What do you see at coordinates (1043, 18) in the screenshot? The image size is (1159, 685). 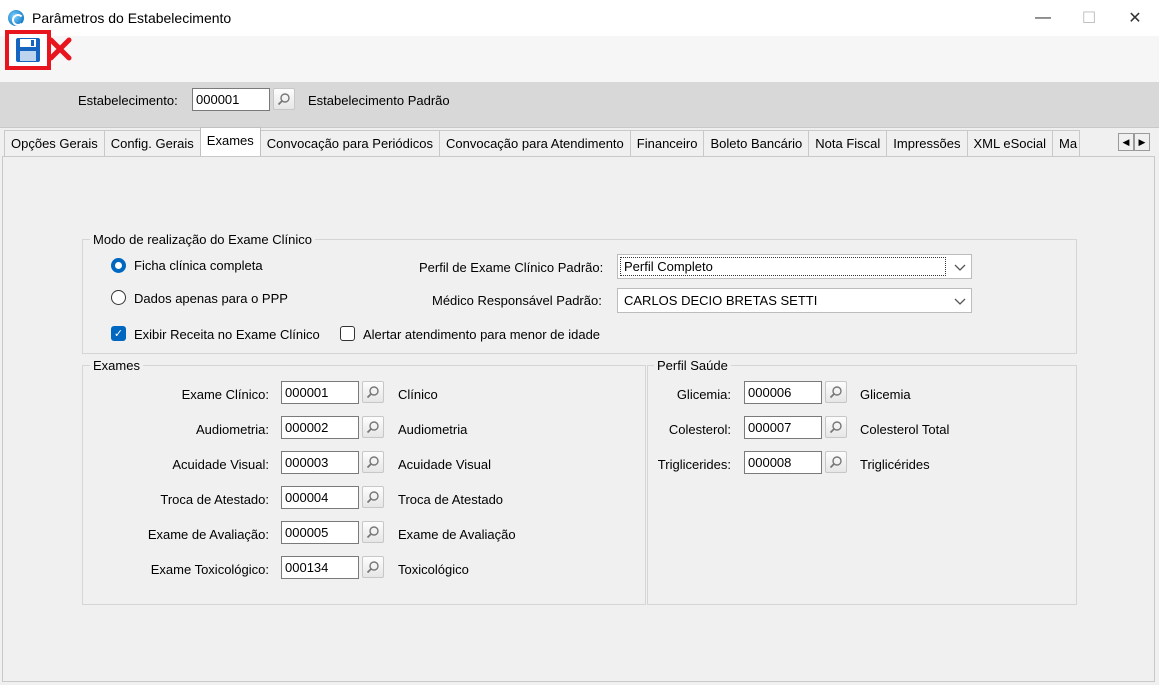 I see `minimize-button: —` at bounding box center [1043, 18].